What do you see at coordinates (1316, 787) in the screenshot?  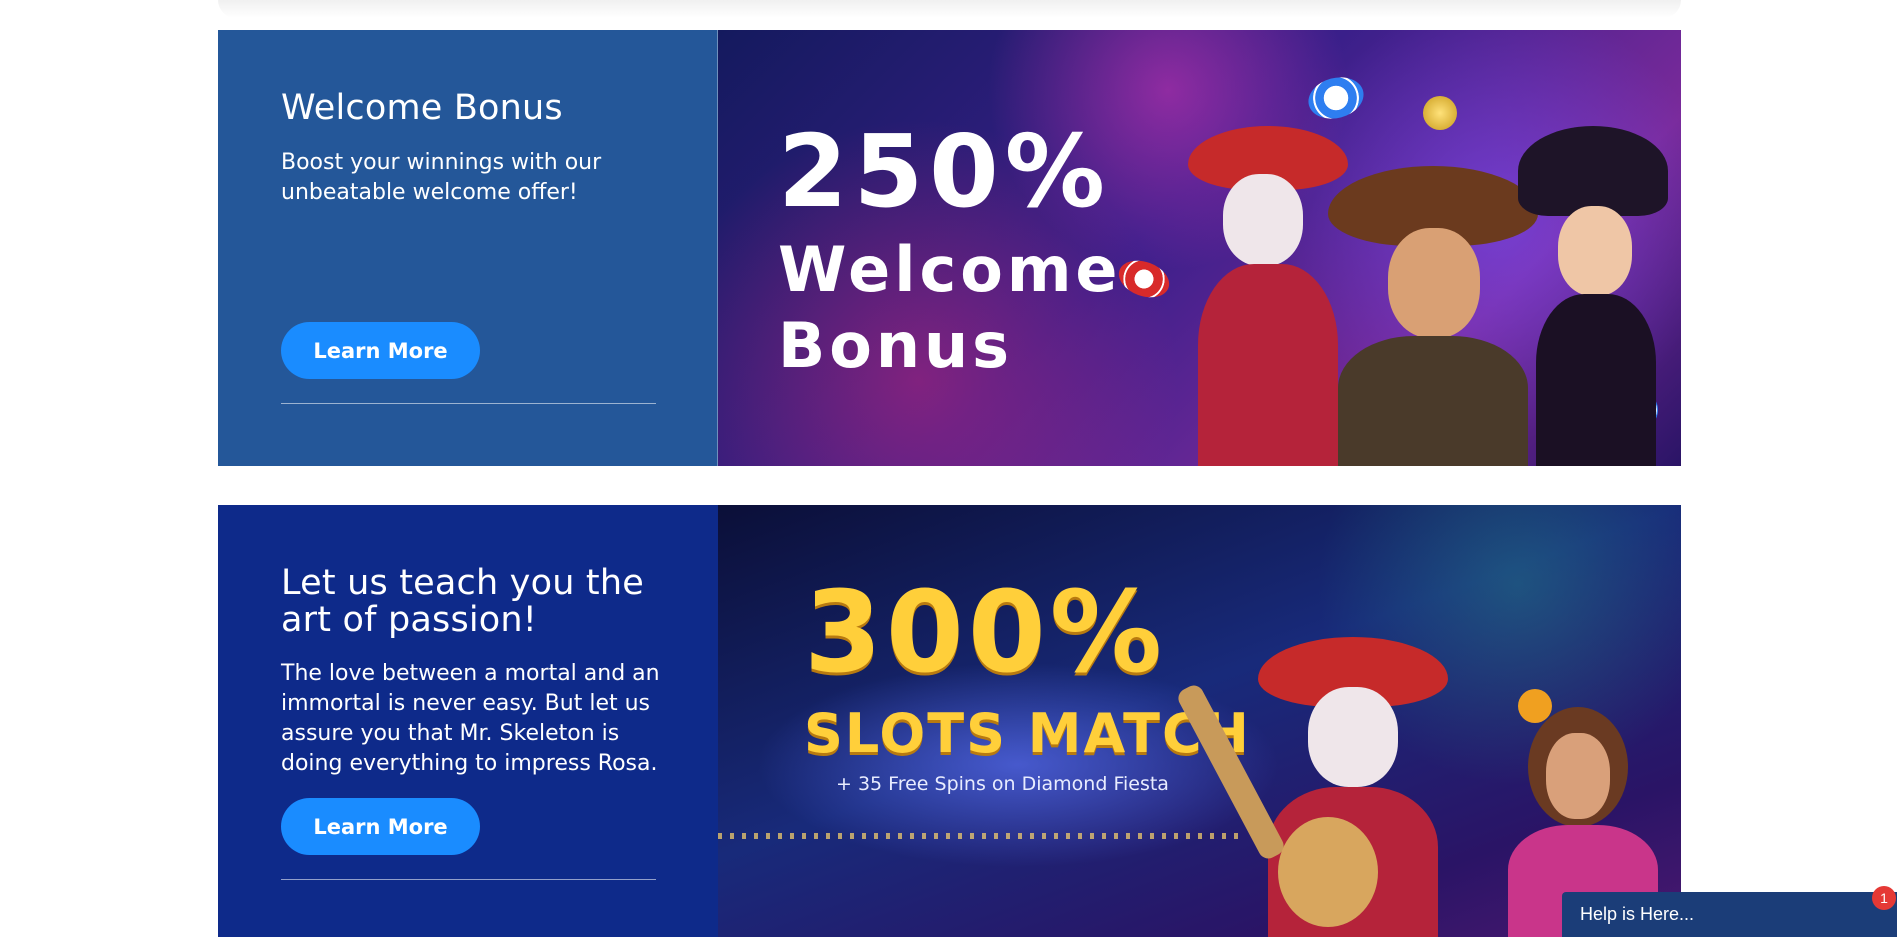 I see `skeleton-guitarist-character` at bounding box center [1316, 787].